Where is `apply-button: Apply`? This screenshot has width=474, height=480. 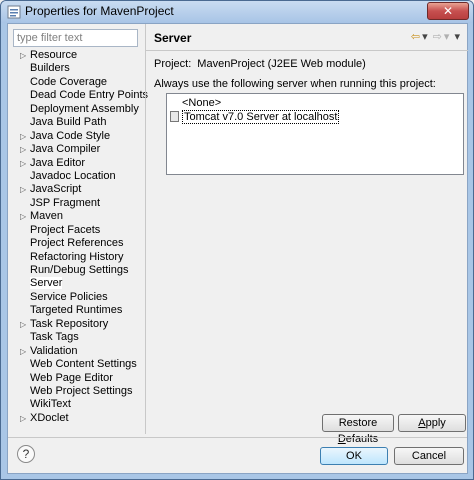 apply-button: Apply is located at coordinates (432, 423).